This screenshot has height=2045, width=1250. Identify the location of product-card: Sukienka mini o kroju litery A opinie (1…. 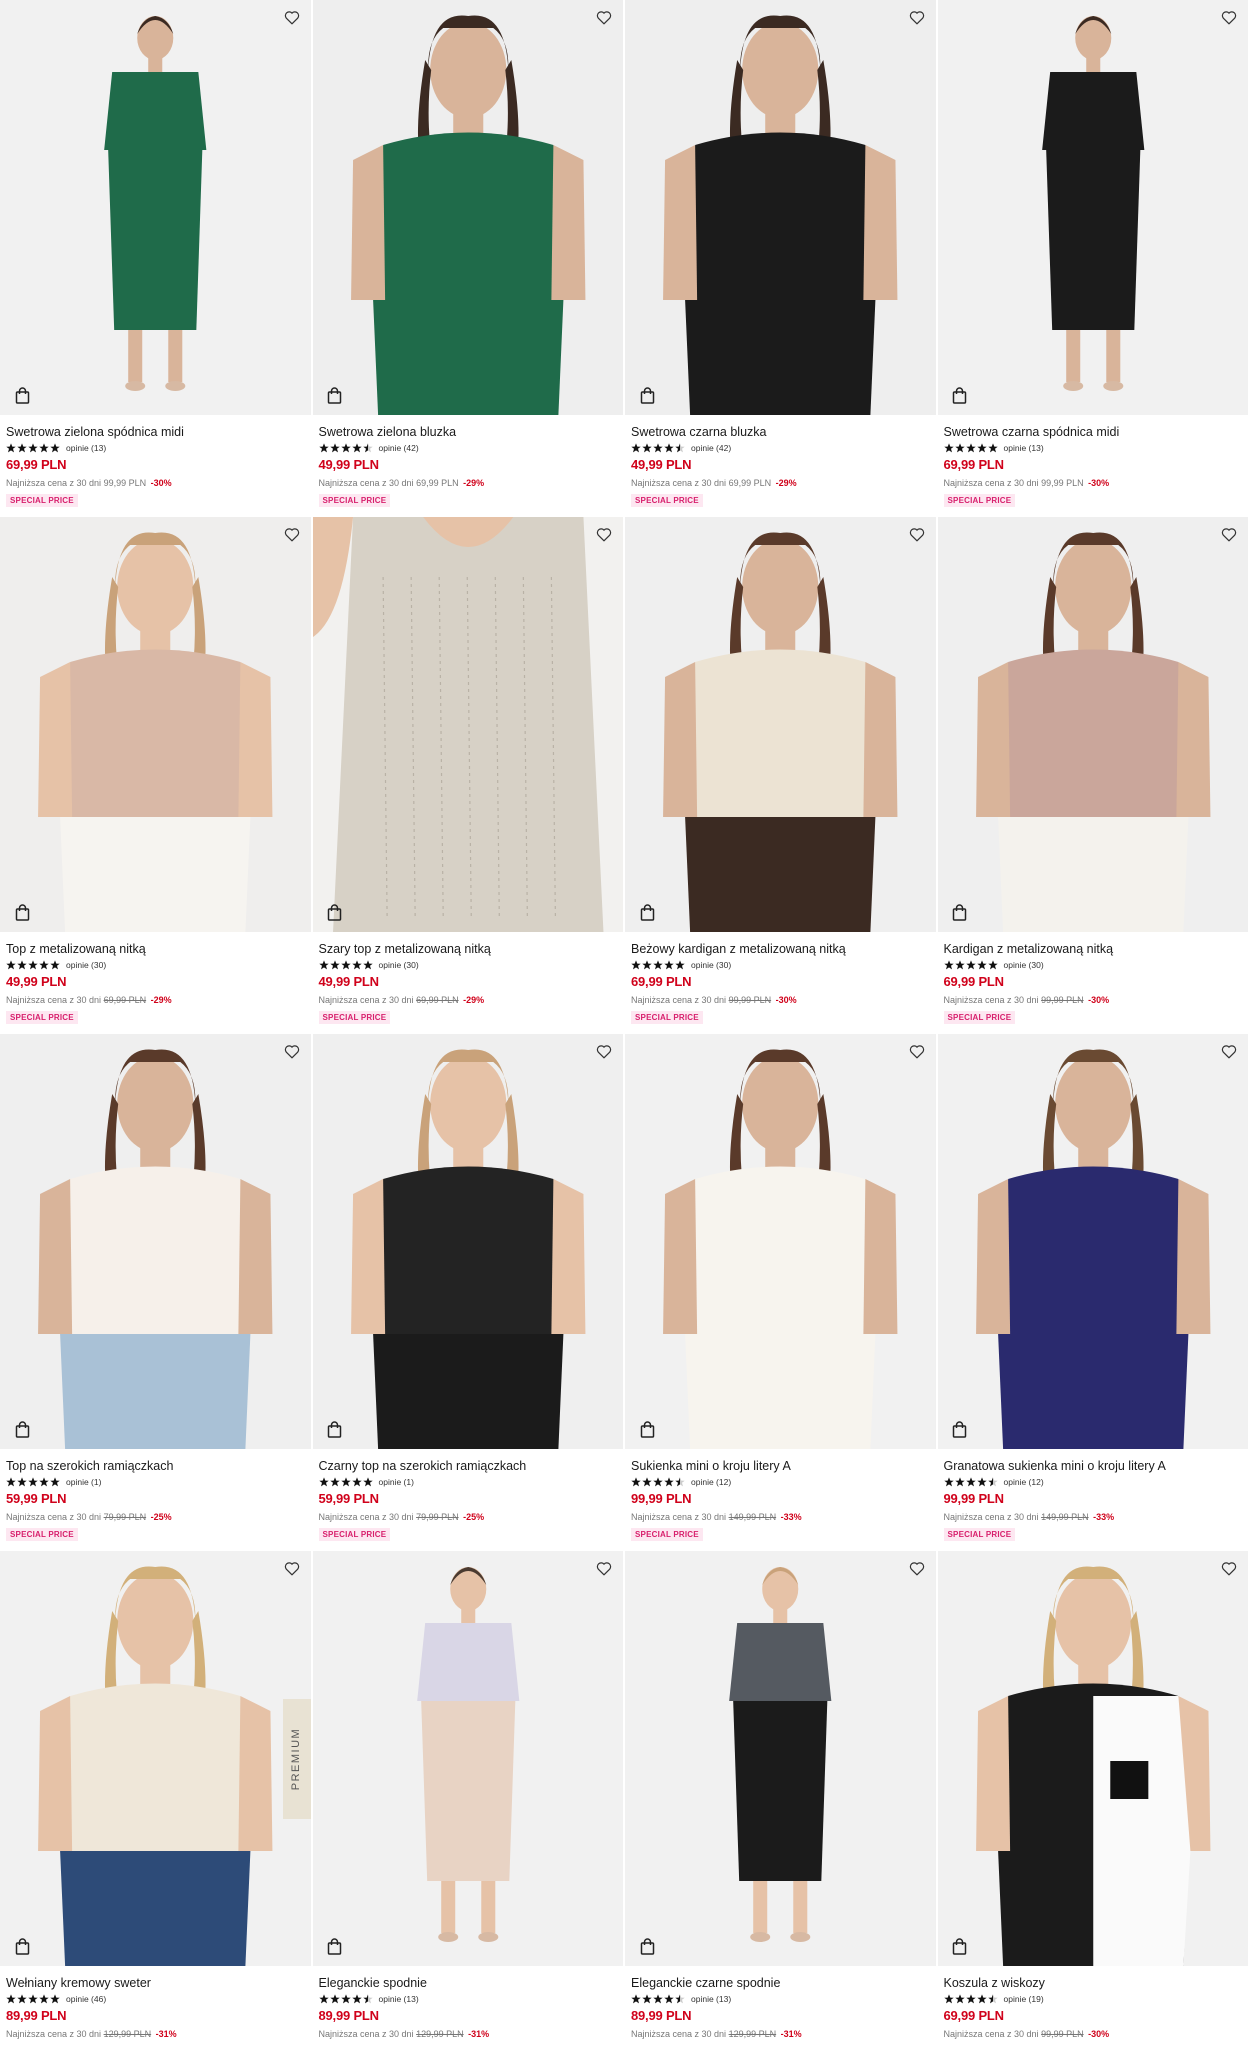
(781, 1292).